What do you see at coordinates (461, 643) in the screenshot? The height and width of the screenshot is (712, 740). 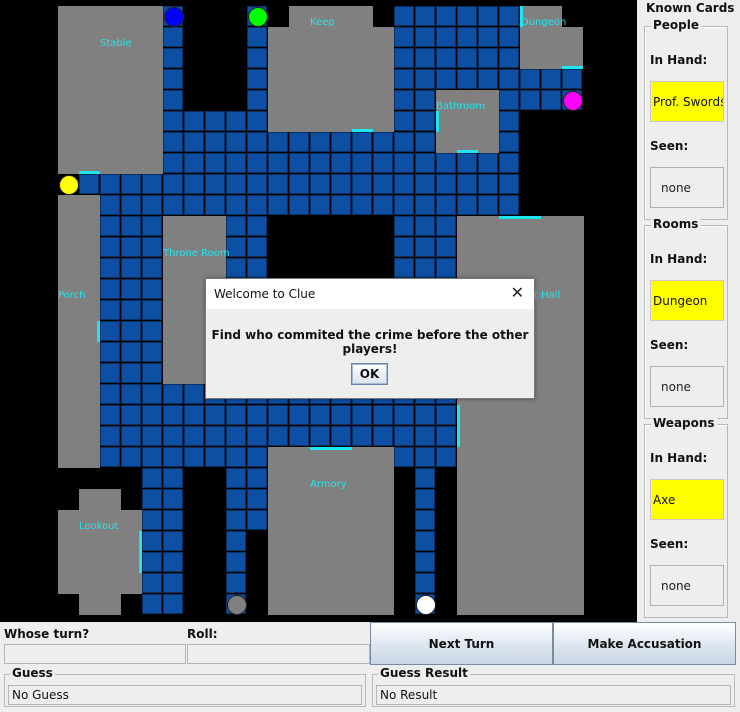 I see `next-turn-button: Next Turn` at bounding box center [461, 643].